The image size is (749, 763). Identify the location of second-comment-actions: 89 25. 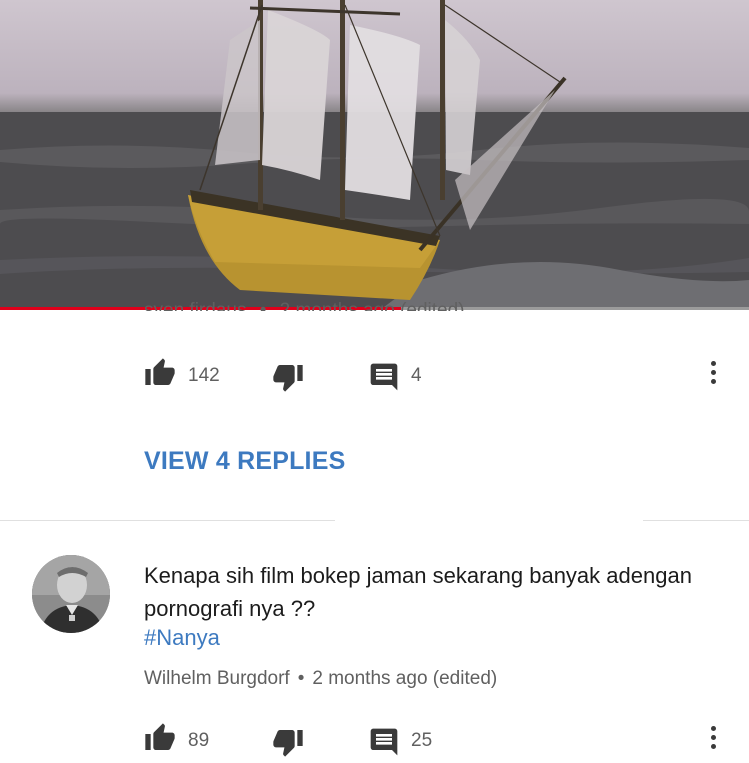
(374, 742).